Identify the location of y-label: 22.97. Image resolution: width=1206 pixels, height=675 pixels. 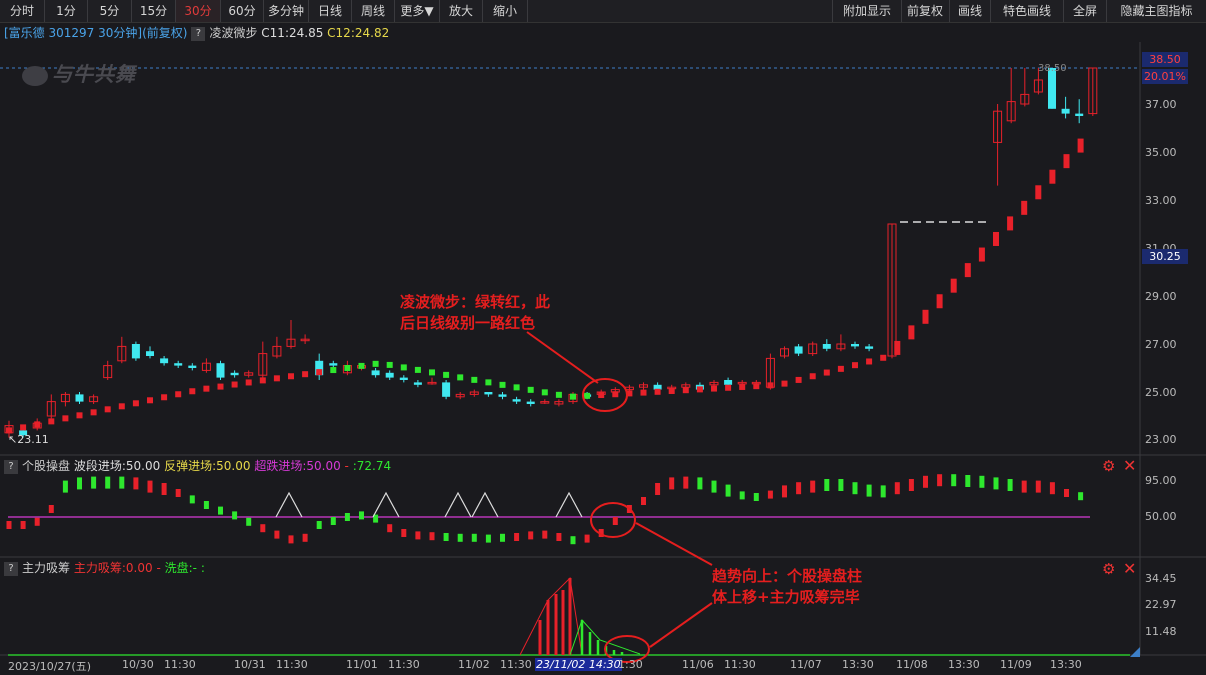
(1161, 604).